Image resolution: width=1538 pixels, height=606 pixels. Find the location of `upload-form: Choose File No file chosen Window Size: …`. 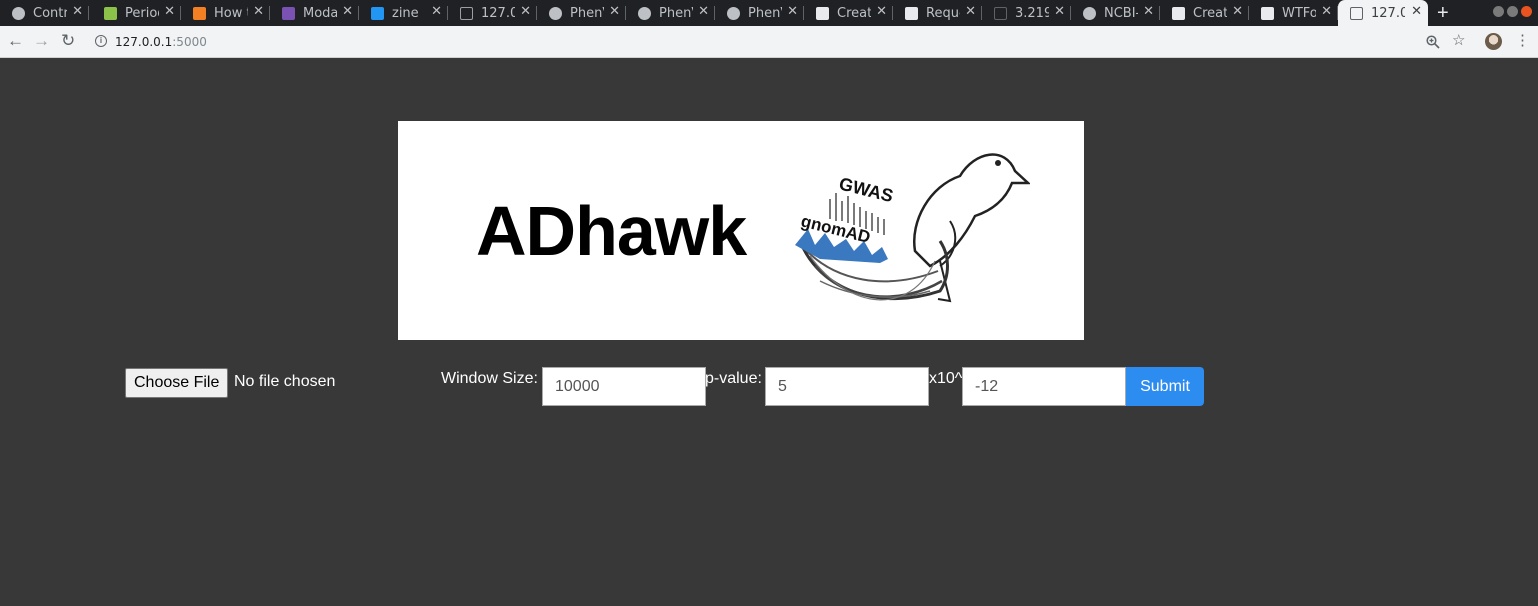

upload-form: Choose File No file chosen Window Size: … is located at coordinates (769, 387).